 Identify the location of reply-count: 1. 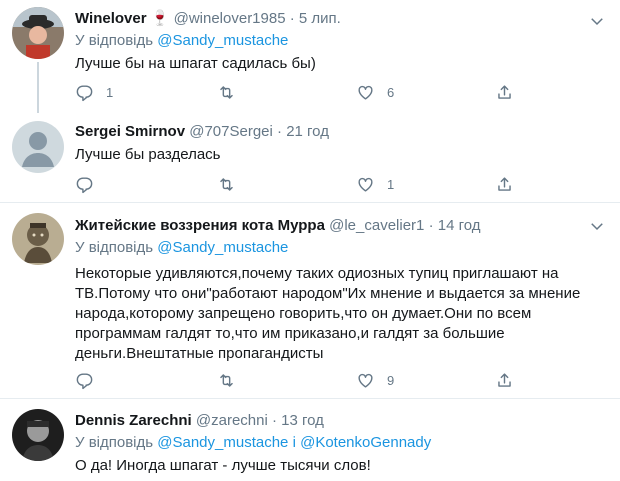
(110, 92).